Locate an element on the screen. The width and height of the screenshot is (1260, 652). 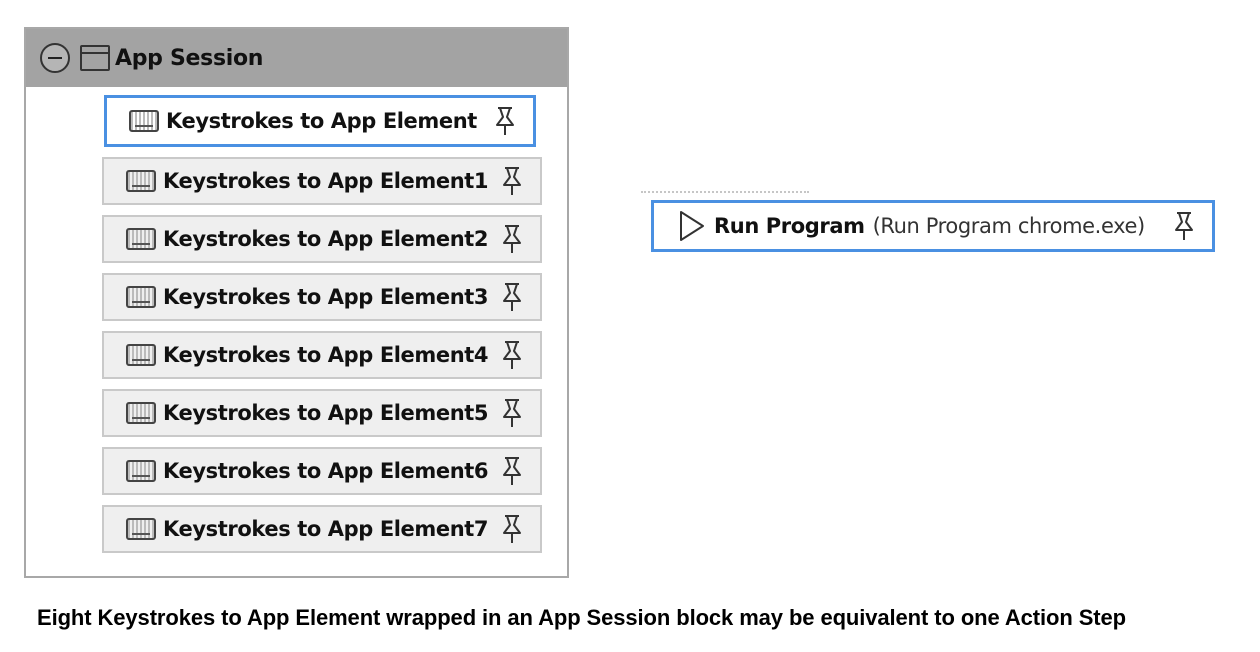
step-label: Keystrokes to App Element2 is located at coordinates (326, 239).